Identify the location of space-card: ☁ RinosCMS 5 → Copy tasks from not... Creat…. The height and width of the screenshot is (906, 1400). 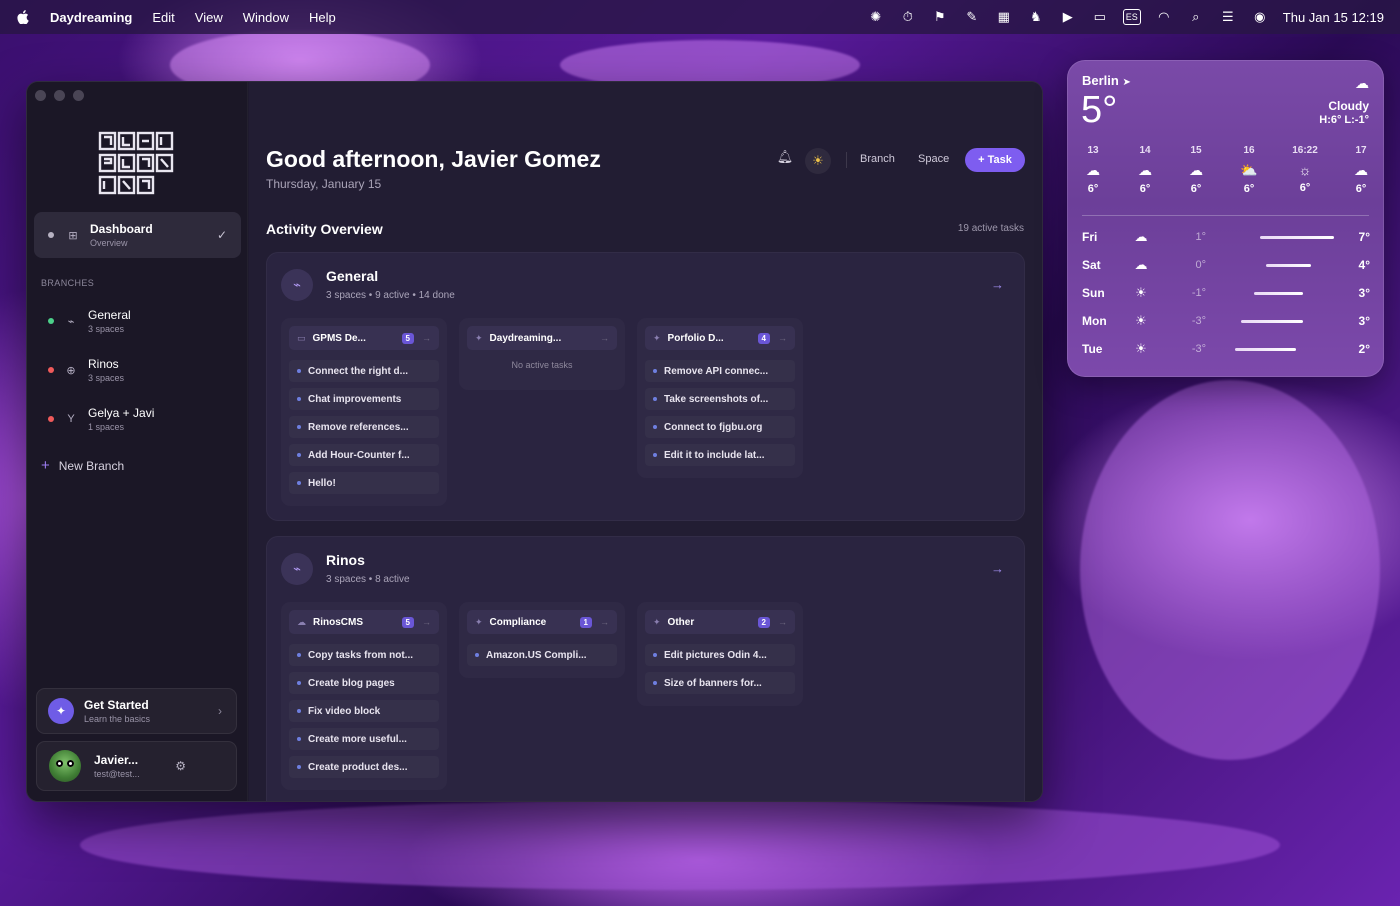
(364, 696).